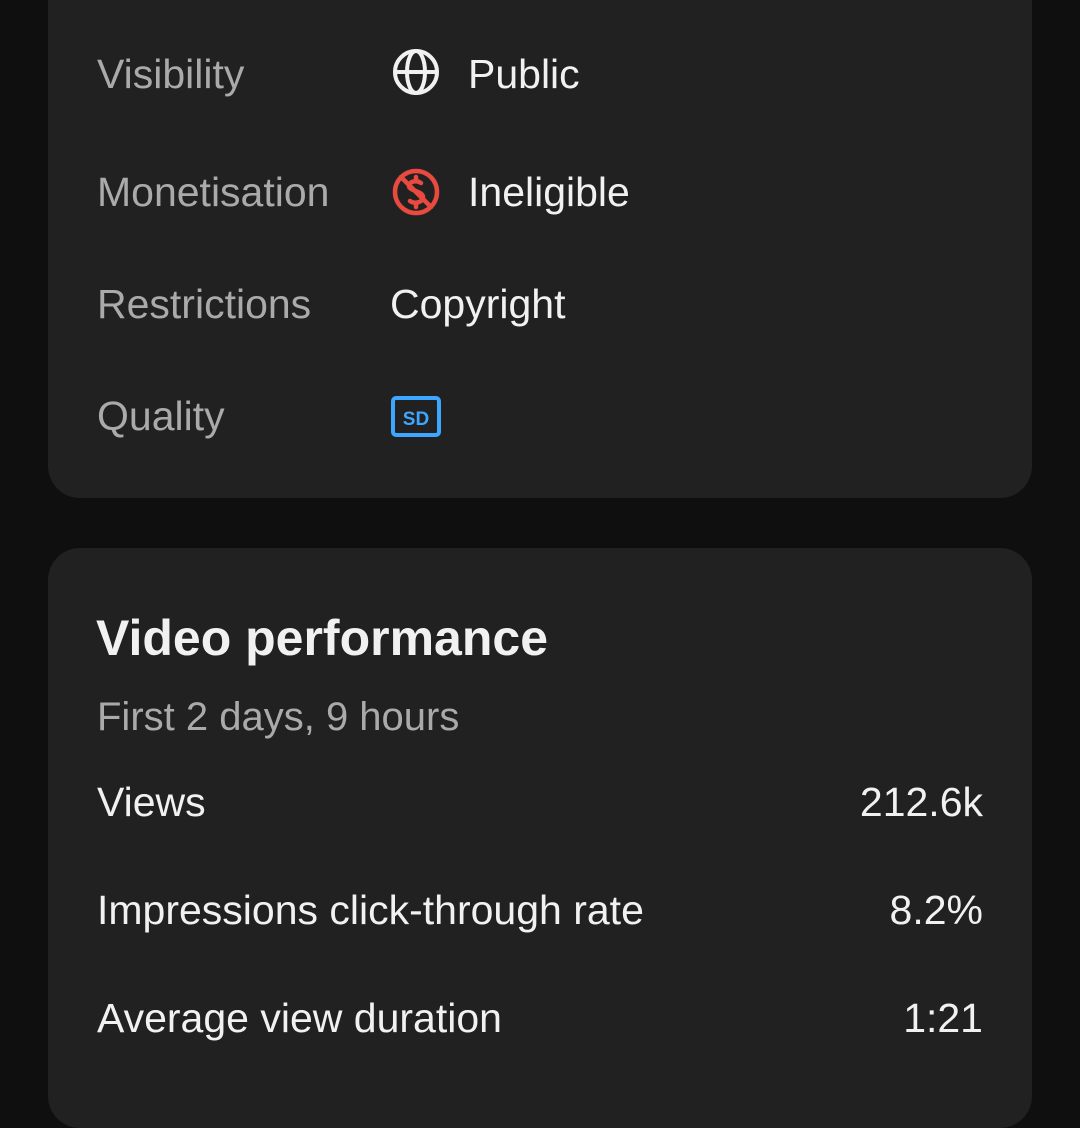 The image size is (1080, 1128). I want to click on monetisation-value: Ineligible, so click(549, 192).